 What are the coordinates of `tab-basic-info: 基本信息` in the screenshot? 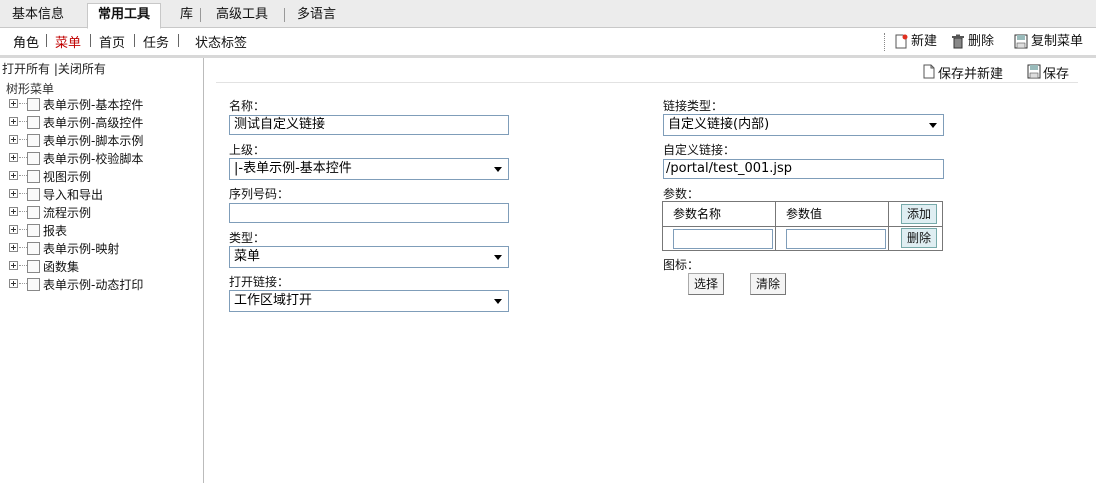 It's located at (38, 16).